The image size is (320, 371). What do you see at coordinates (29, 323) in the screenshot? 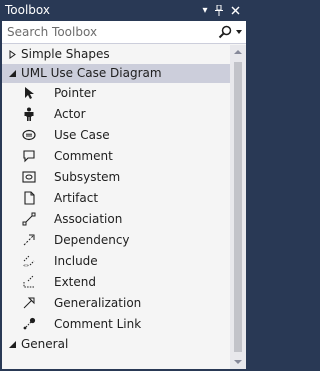
I see `comment-link-icon` at bounding box center [29, 323].